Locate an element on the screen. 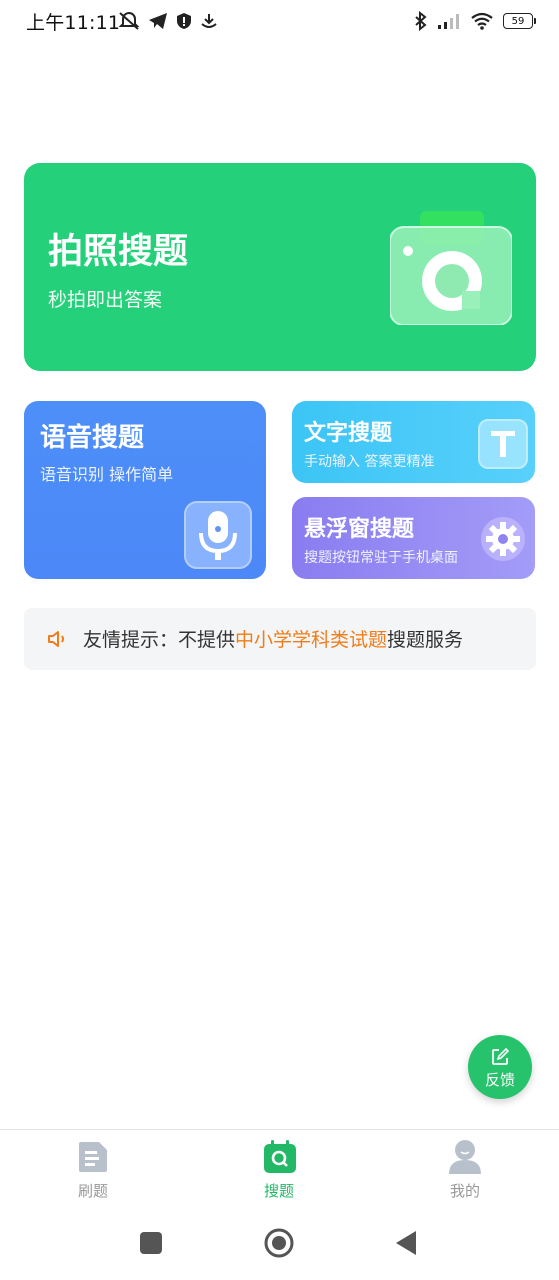 This screenshot has height=1280, width=559. text-search-subtitle: 手动输入 答案更精准 is located at coordinates (369, 462).